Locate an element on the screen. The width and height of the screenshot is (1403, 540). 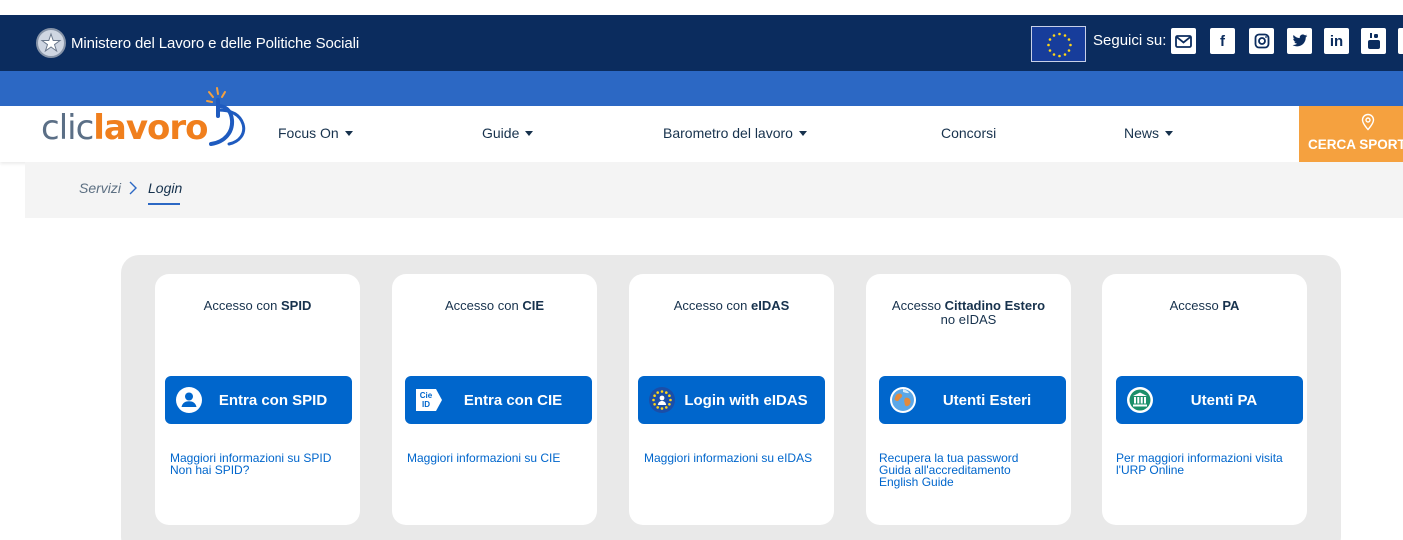
facebook-glyph: f is located at coordinates (1222, 41).